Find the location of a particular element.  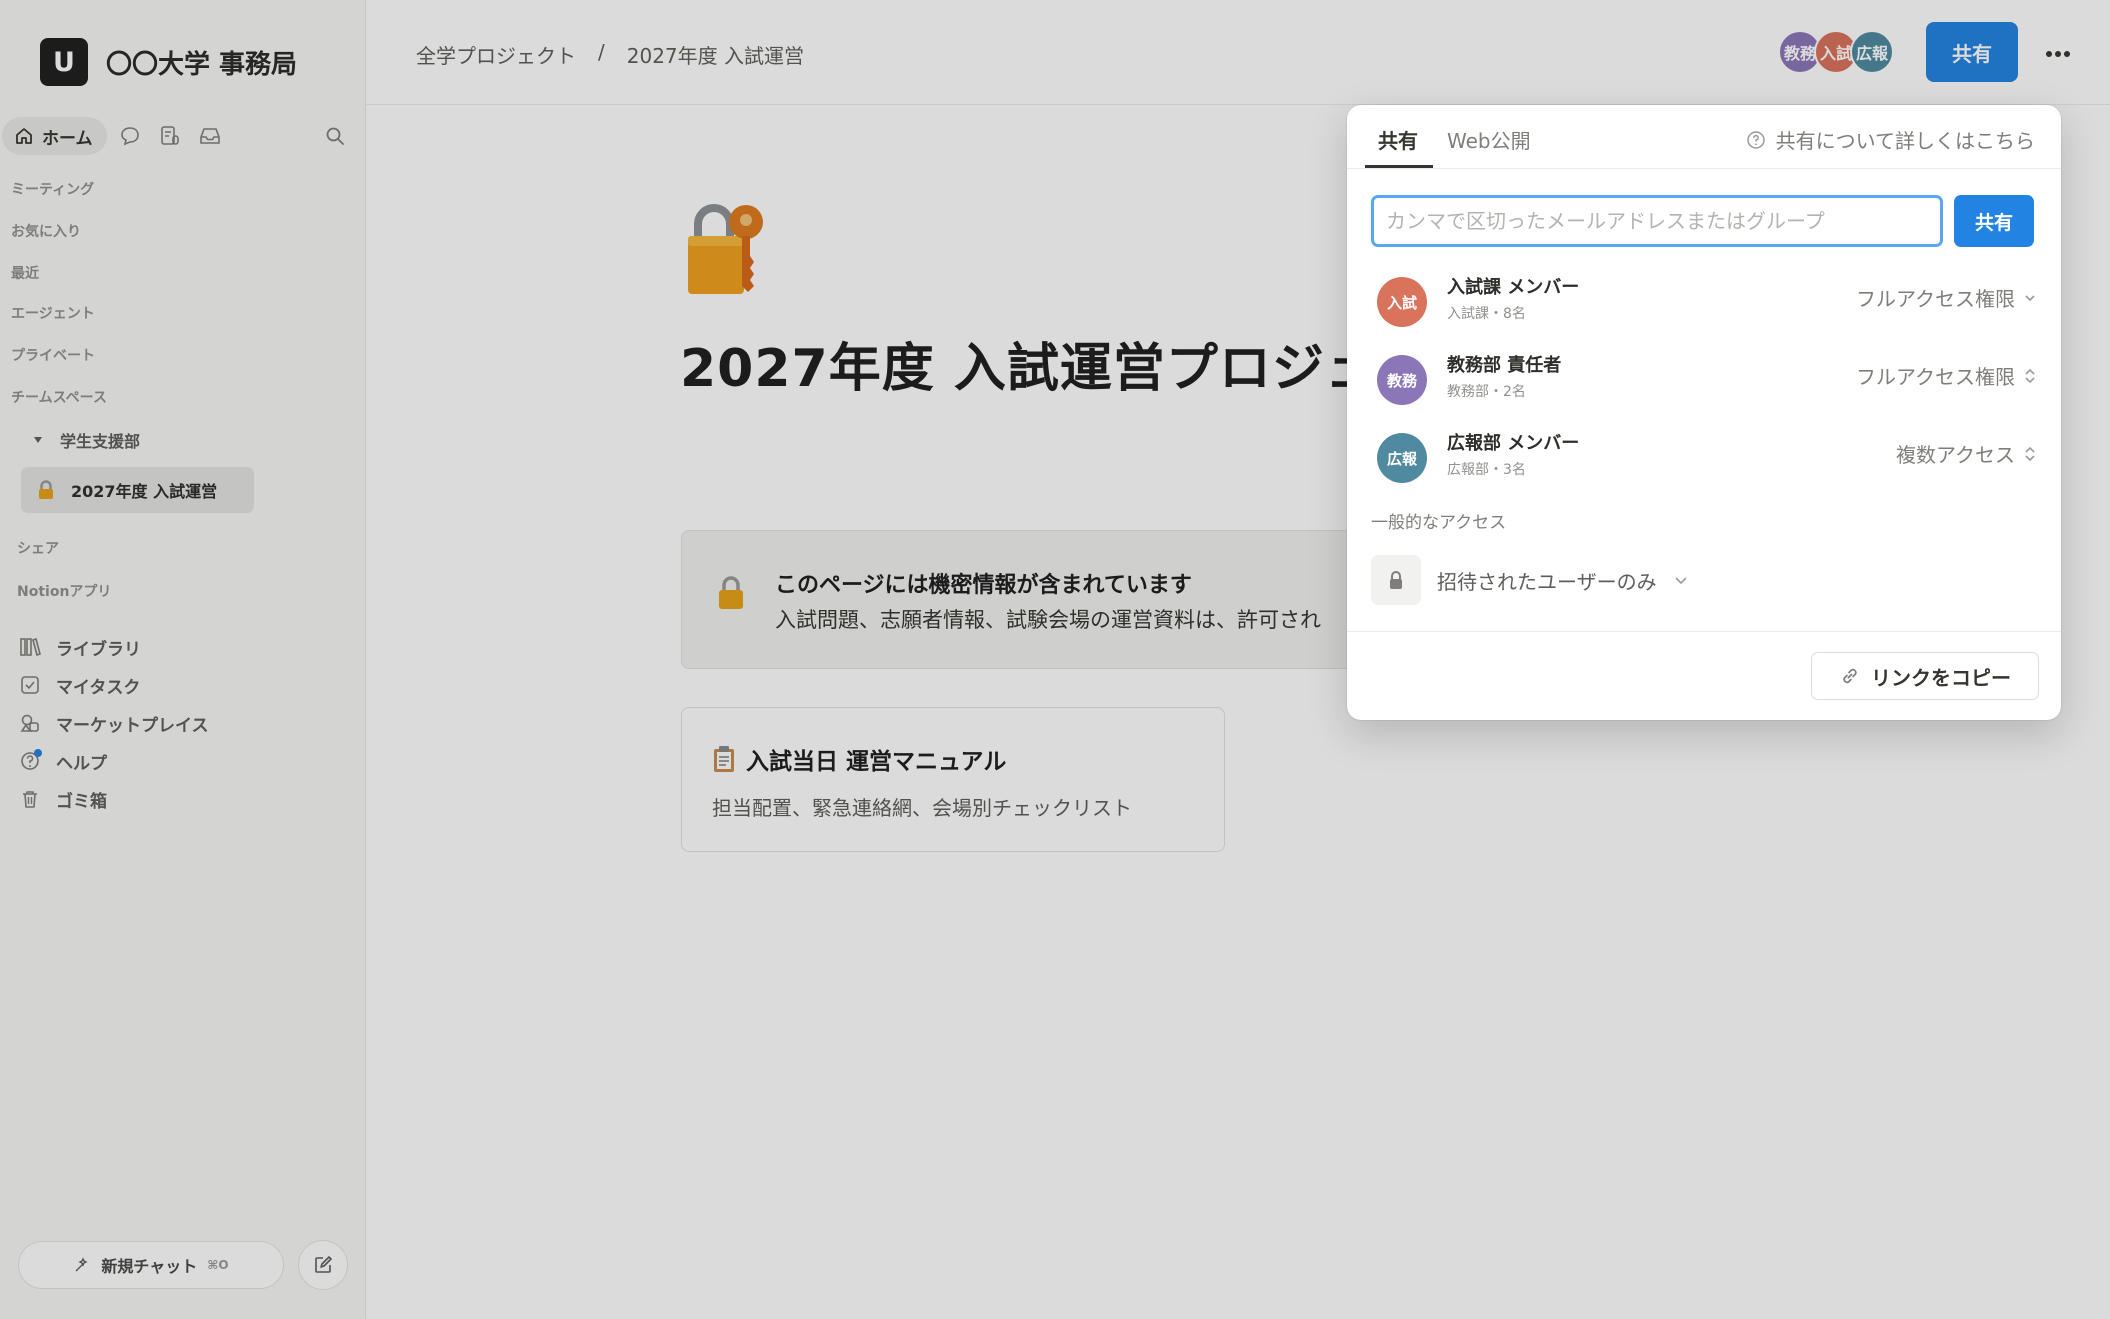

member-row-nyushi: 入試 入試課 メンバー 入試課・8名 フルアクセス権限 is located at coordinates (1707, 299).